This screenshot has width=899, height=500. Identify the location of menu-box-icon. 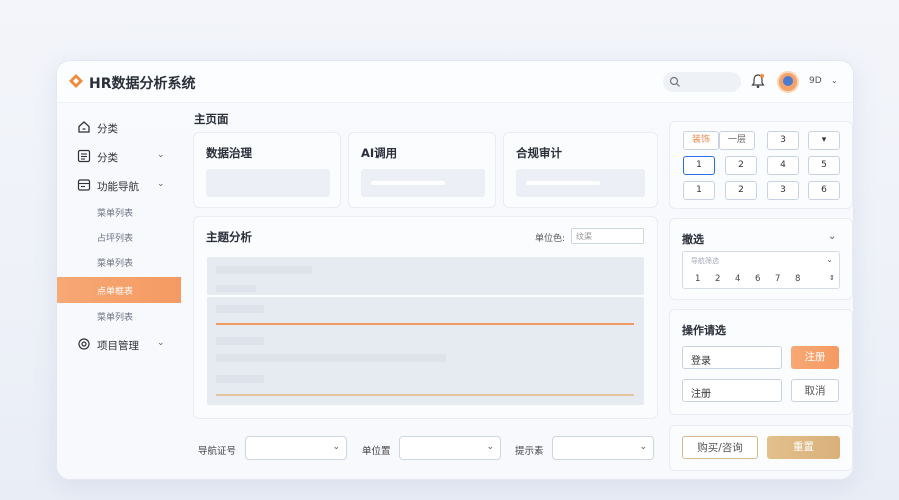
(84, 185).